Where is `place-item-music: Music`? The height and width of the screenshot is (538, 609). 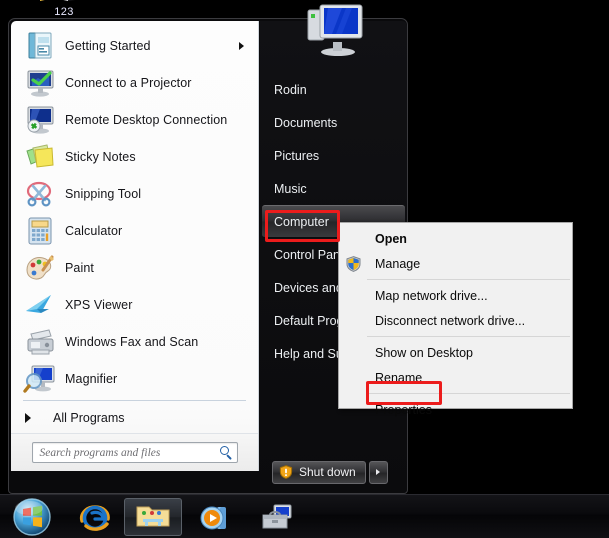 place-item-music: Music is located at coordinates (333, 188).